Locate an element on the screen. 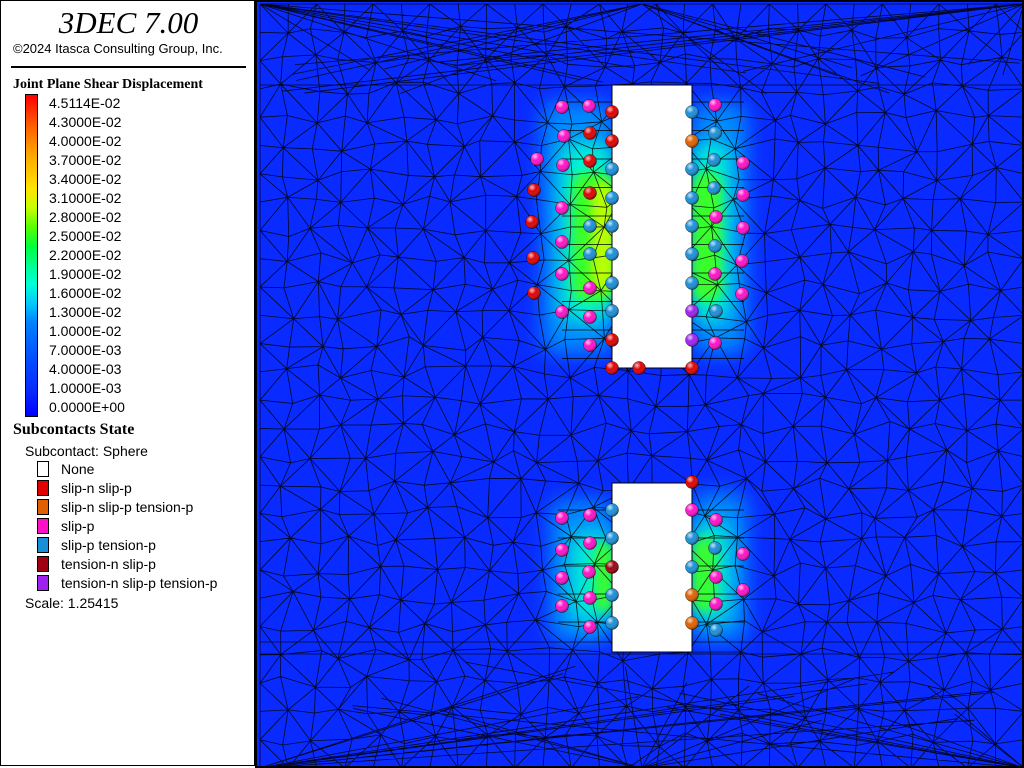  contour-tick-label: 2.5000E-02 is located at coordinates (85, 236).